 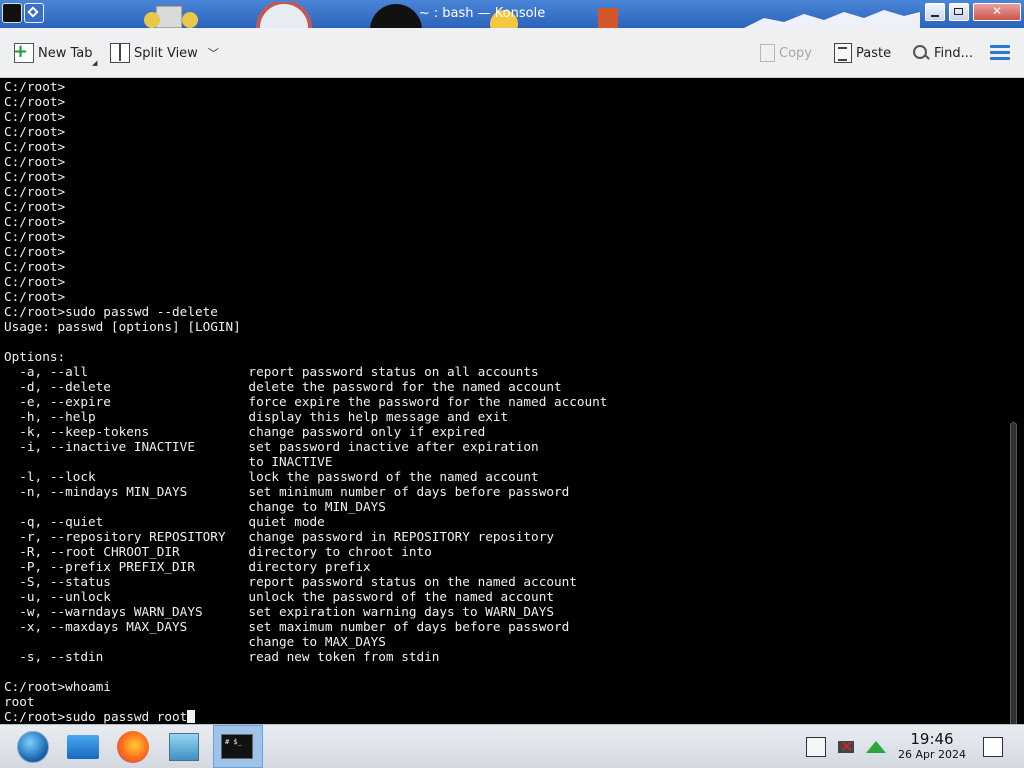 I want to click on paste-button: Paste, so click(x=862, y=53).